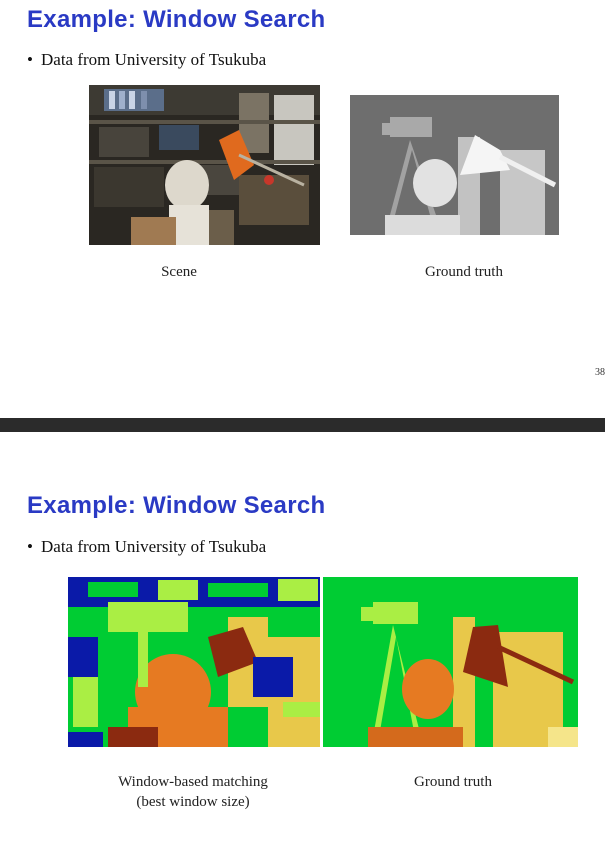 The image size is (605, 845). What do you see at coordinates (450, 662) in the screenshot?
I see `ground-truth-color-image` at bounding box center [450, 662].